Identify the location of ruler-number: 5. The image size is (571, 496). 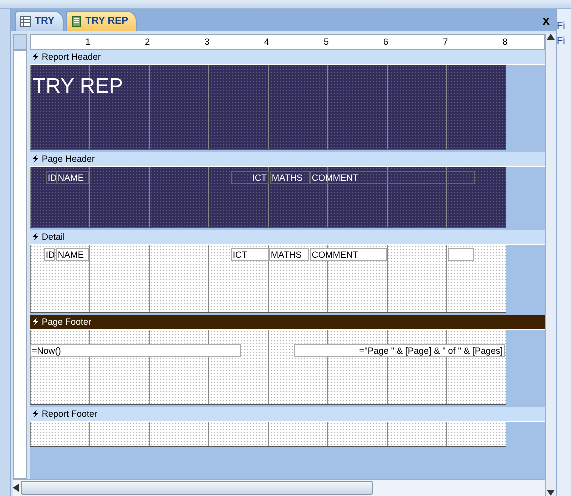
(325, 42).